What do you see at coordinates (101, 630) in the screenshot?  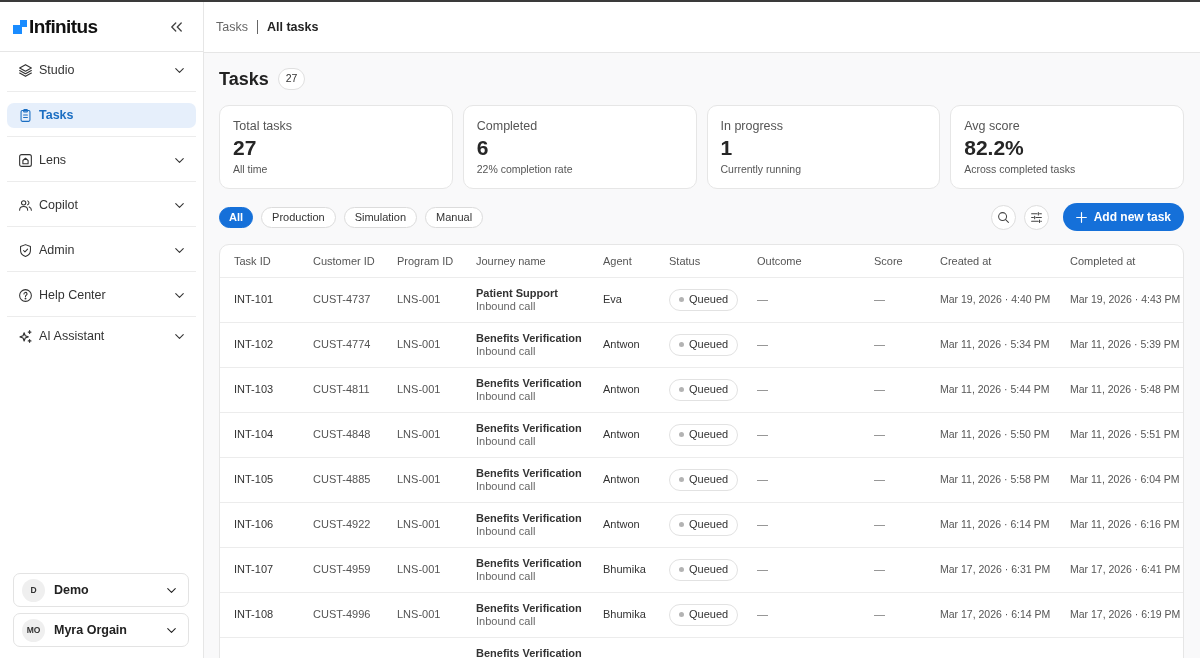 I see `account-selector: MO Myra Orgain` at bounding box center [101, 630].